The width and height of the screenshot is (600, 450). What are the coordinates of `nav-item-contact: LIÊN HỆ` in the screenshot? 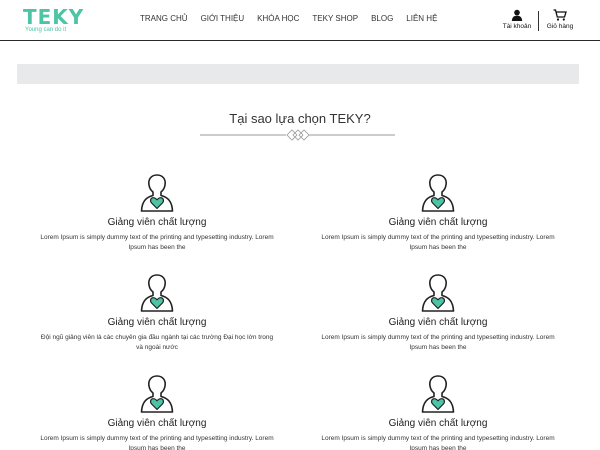 It's located at (421, 18).